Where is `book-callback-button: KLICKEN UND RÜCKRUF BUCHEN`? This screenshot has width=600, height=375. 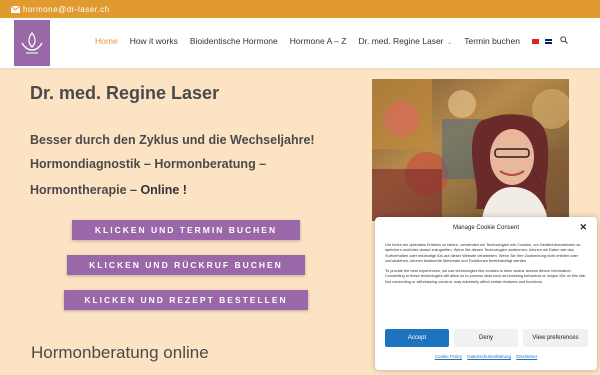
book-callback-button: KLICKEN UND RÜCKRUF BUCHEN is located at coordinates (186, 265).